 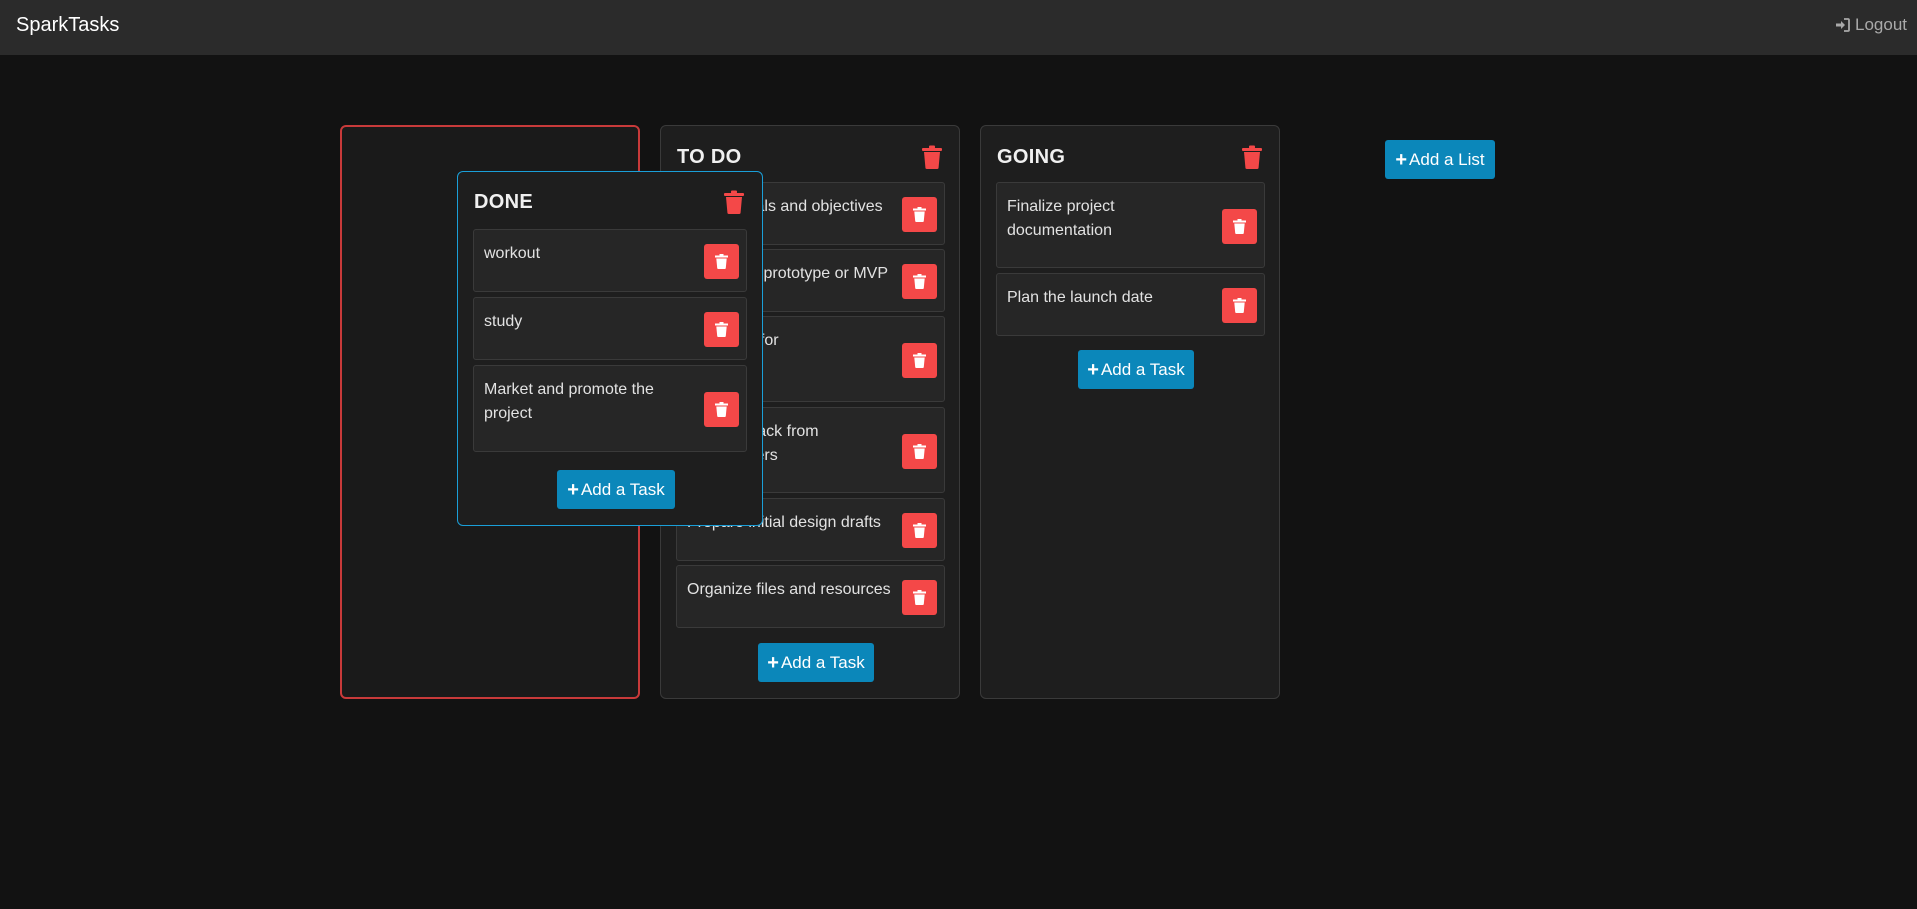 What do you see at coordinates (503, 321) in the screenshot?
I see `card-text: study` at bounding box center [503, 321].